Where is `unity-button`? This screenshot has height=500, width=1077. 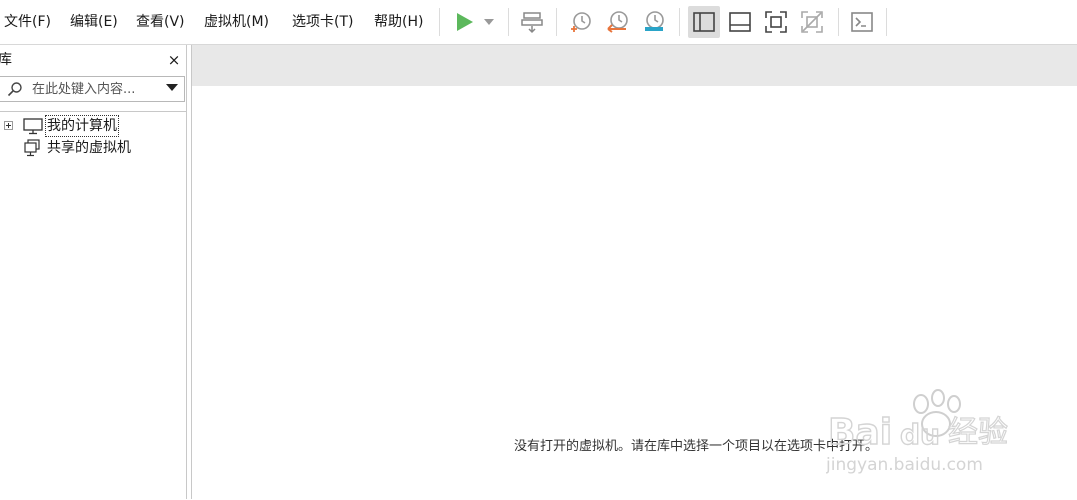 unity-button is located at coordinates (812, 22).